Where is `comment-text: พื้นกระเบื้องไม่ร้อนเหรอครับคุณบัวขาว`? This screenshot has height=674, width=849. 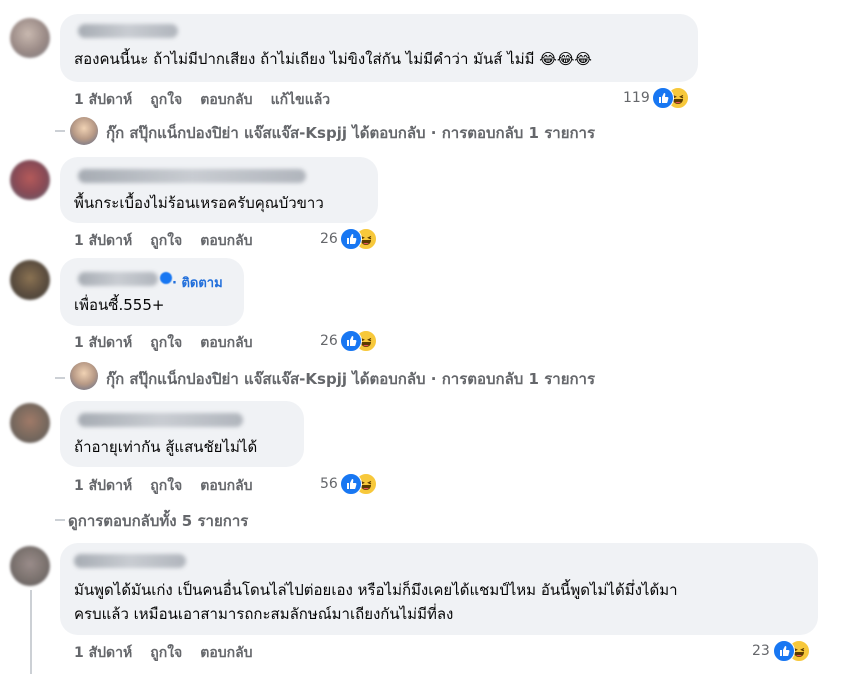 comment-text: พื้นกระเบื้องไม่ร้อนเหรอครับคุณบัวขาว is located at coordinates (199, 203).